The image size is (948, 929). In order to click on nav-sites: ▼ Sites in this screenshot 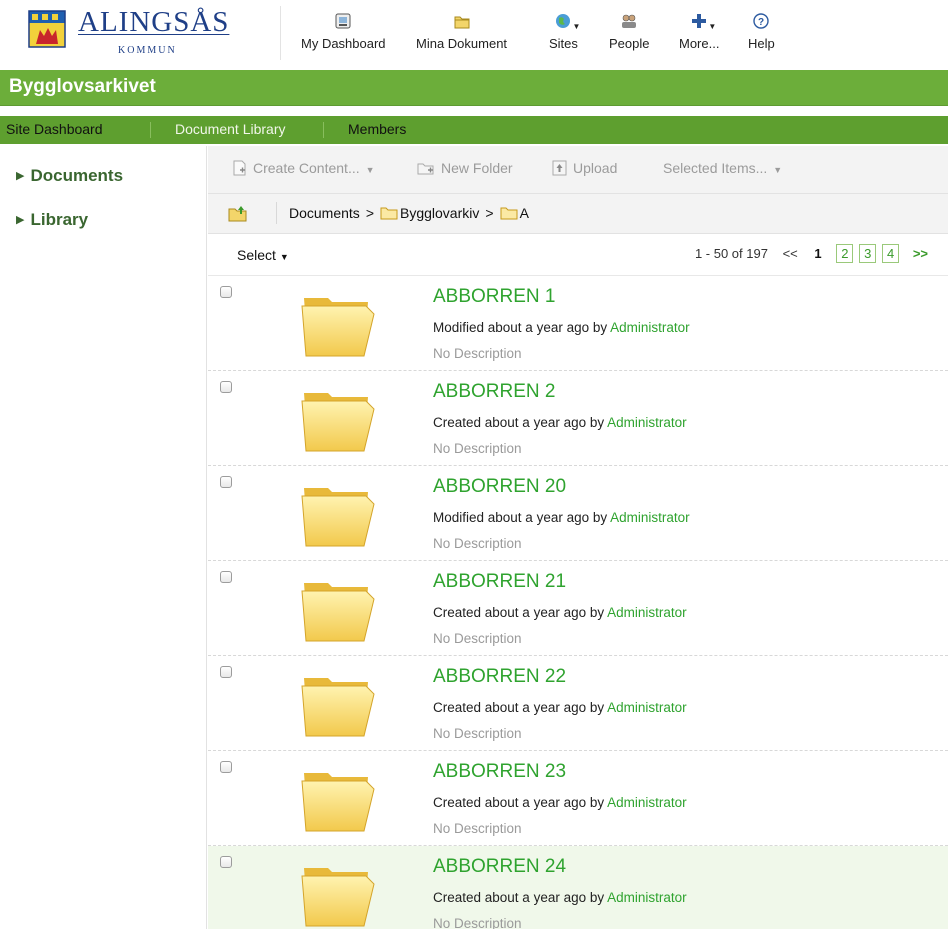, I will do `click(564, 31)`.